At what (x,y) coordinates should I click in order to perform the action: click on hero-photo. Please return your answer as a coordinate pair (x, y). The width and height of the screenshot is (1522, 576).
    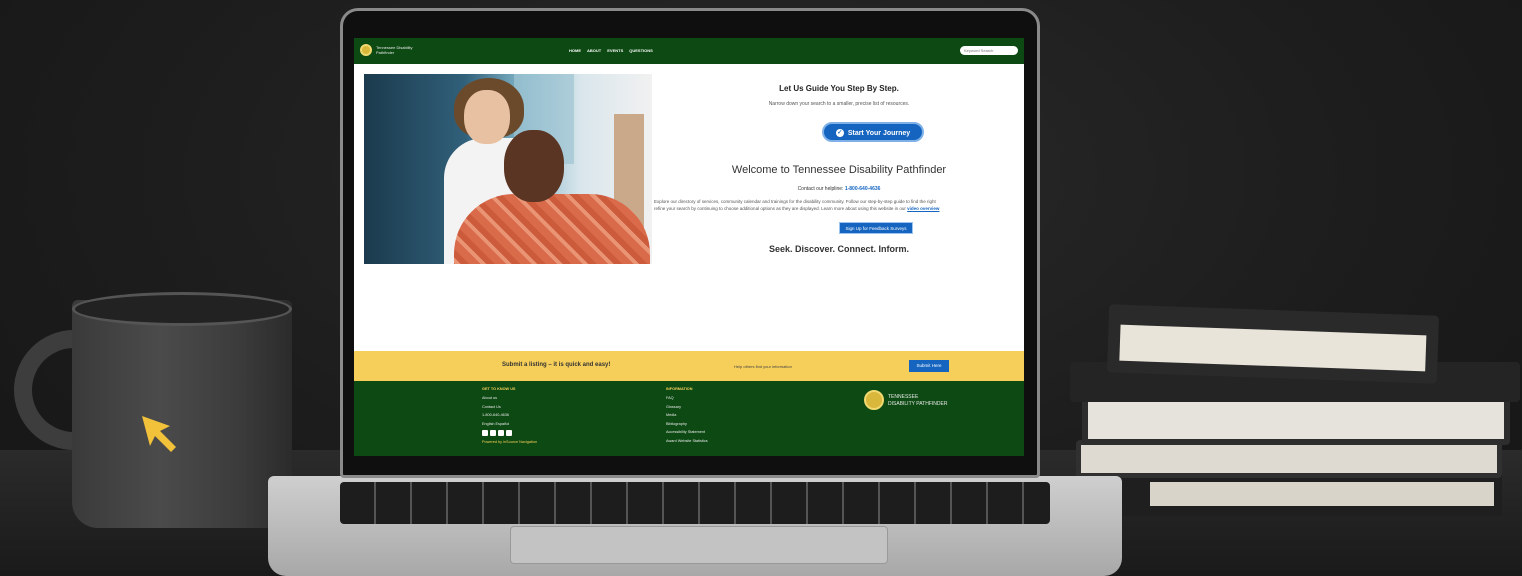
    Looking at the image, I should click on (508, 169).